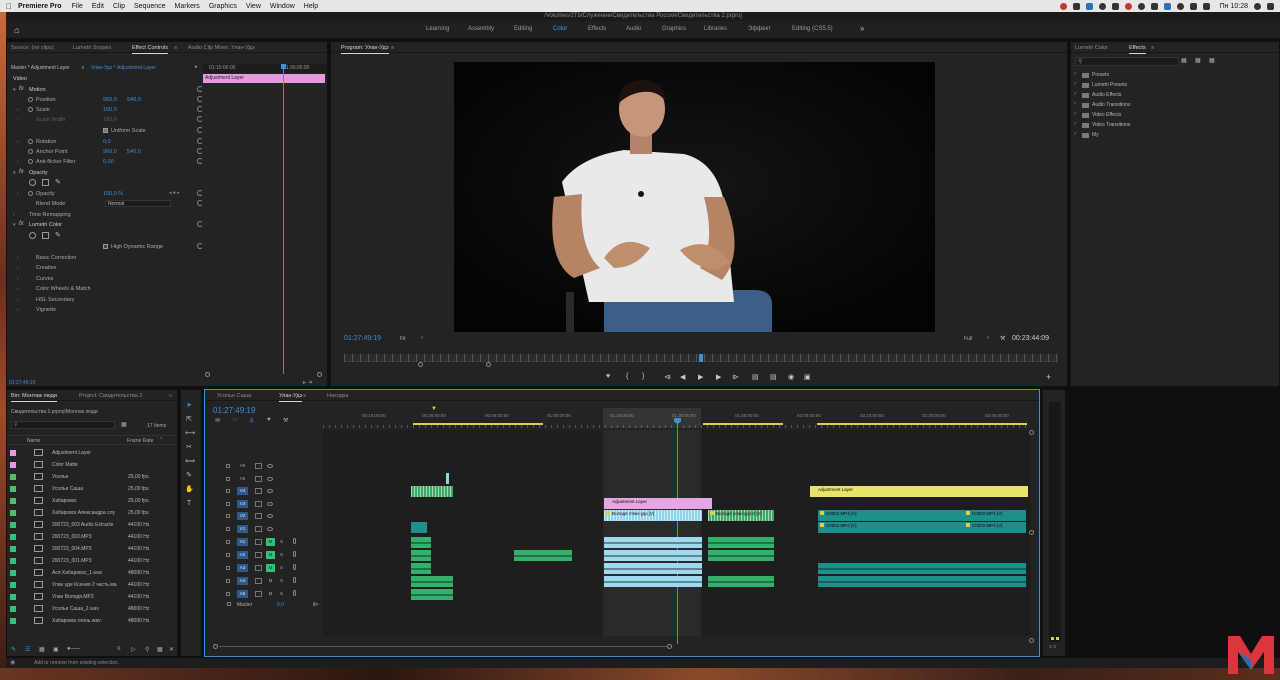 The width and height of the screenshot is (1280, 680). I want to click on master-clip-selector: Master * Adjustment Layer, so click(40, 68).